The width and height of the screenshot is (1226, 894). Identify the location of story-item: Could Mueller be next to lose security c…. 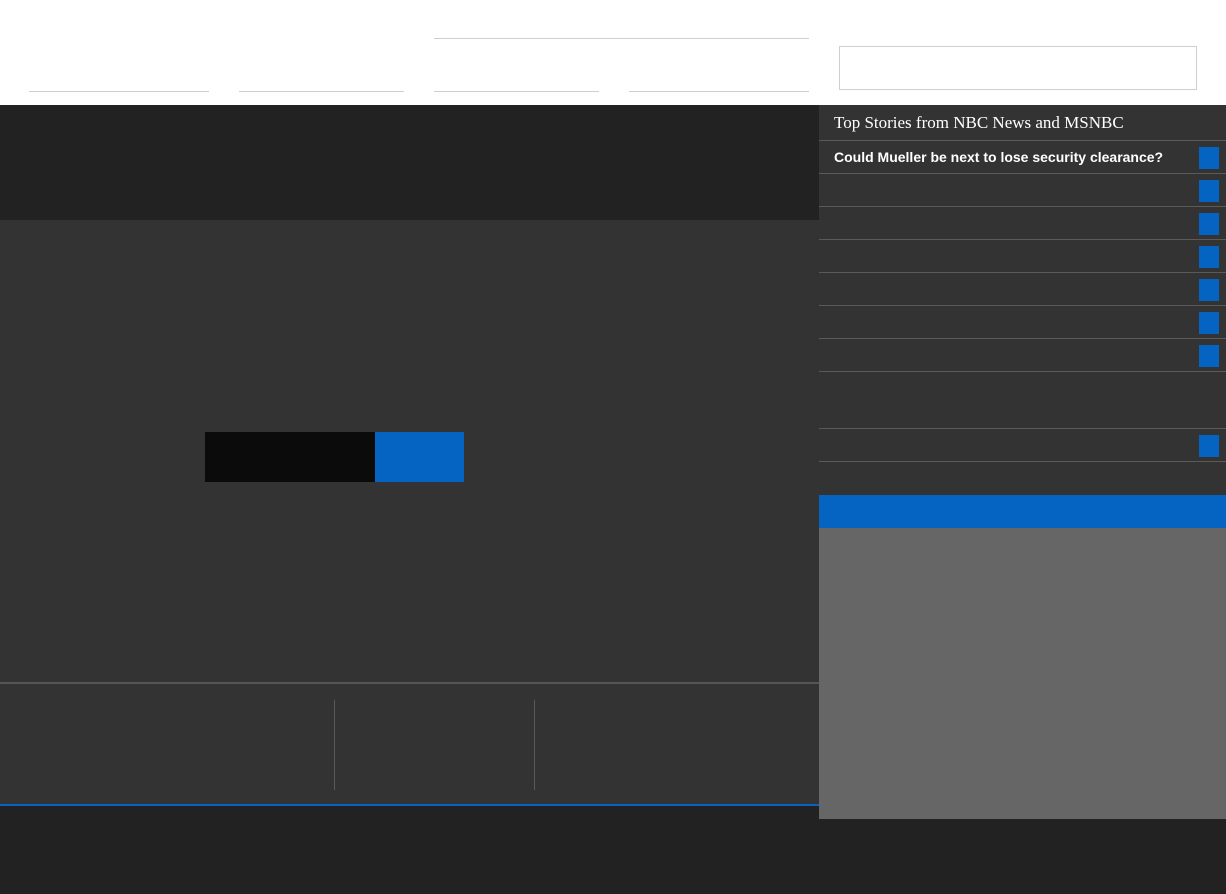
(1022, 157).